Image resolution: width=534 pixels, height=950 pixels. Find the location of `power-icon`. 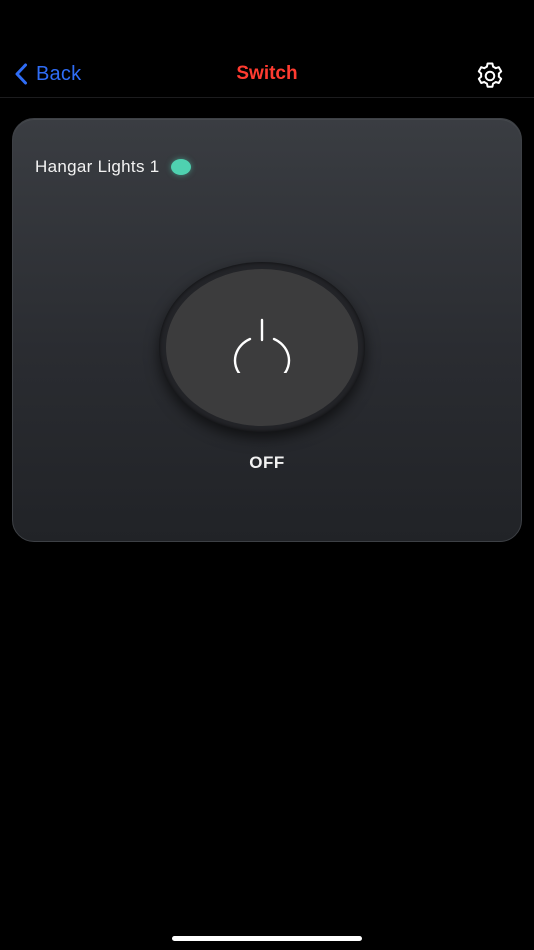

power-icon is located at coordinates (262, 351).